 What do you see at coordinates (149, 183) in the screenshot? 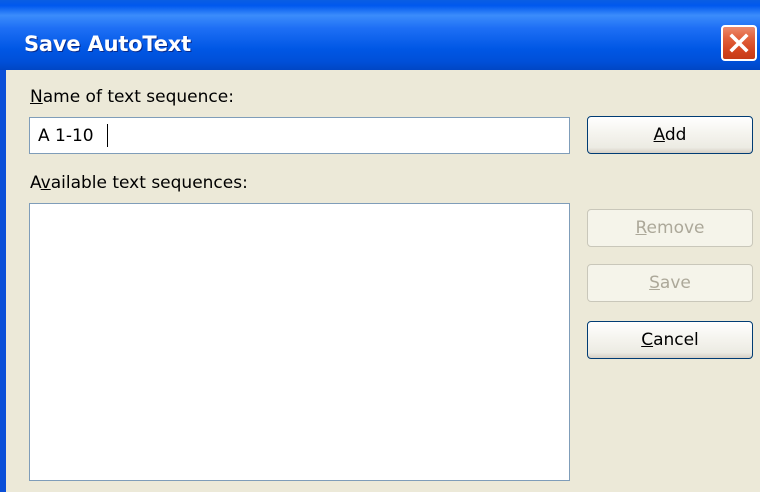
I see `available-label-text: ailable text sequences:` at bounding box center [149, 183].